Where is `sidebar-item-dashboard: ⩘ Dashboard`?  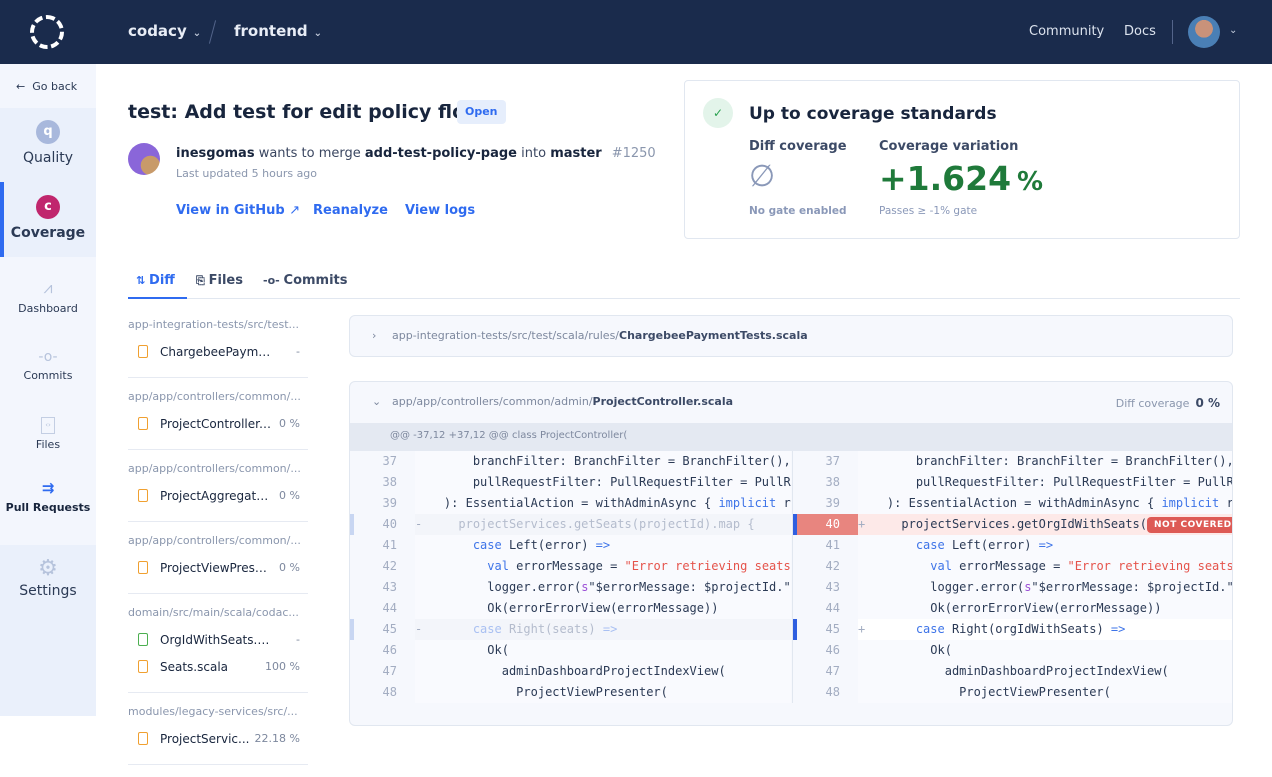 sidebar-item-dashboard: ⩘ Dashboard is located at coordinates (48, 296).